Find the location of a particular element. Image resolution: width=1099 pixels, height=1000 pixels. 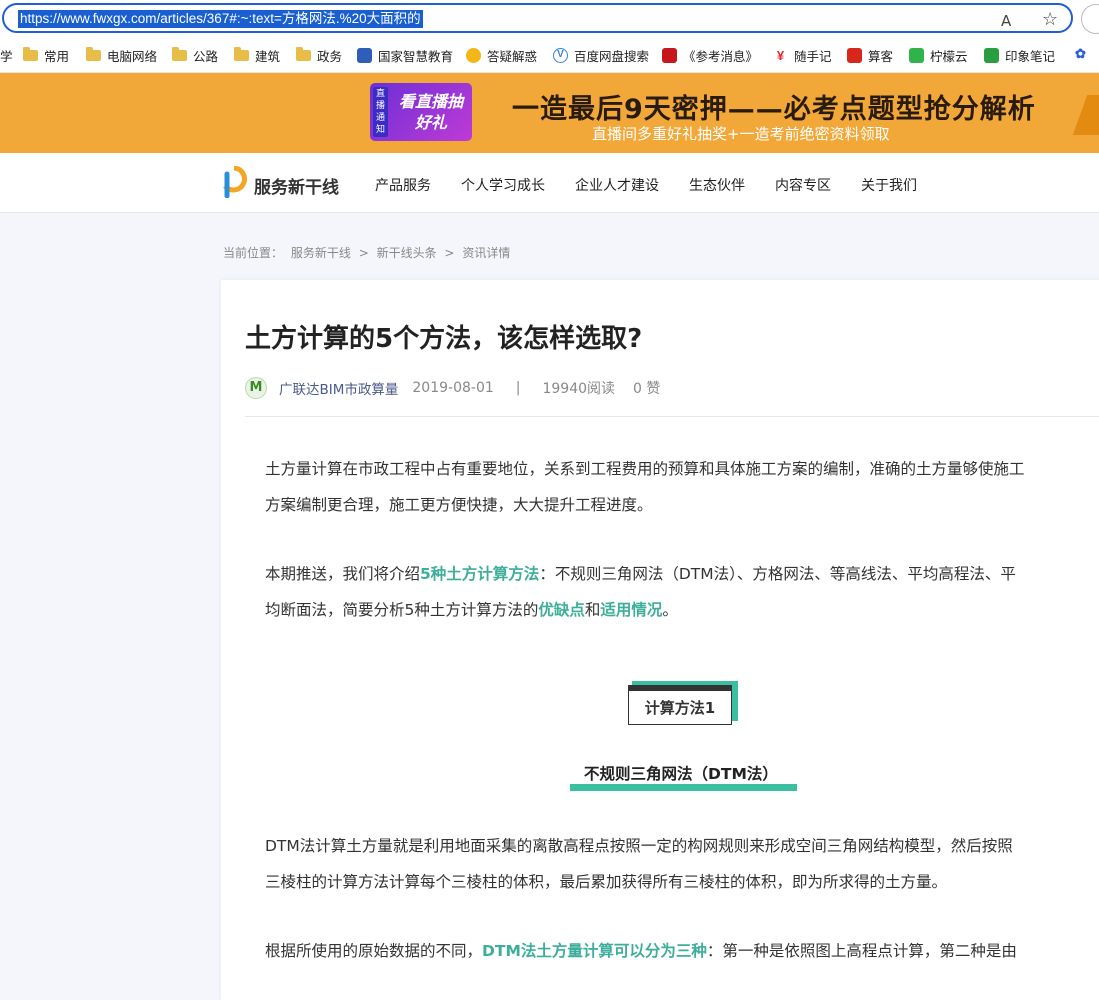

graduation-cap-icon is located at coordinates (364, 55).